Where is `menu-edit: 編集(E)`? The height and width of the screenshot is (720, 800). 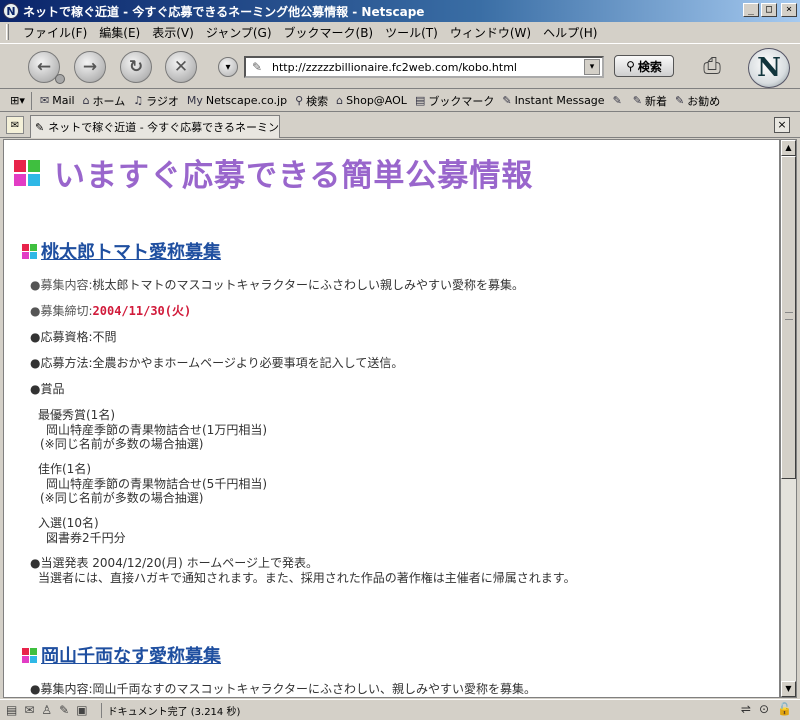 menu-edit: 編集(E) is located at coordinates (119, 32).